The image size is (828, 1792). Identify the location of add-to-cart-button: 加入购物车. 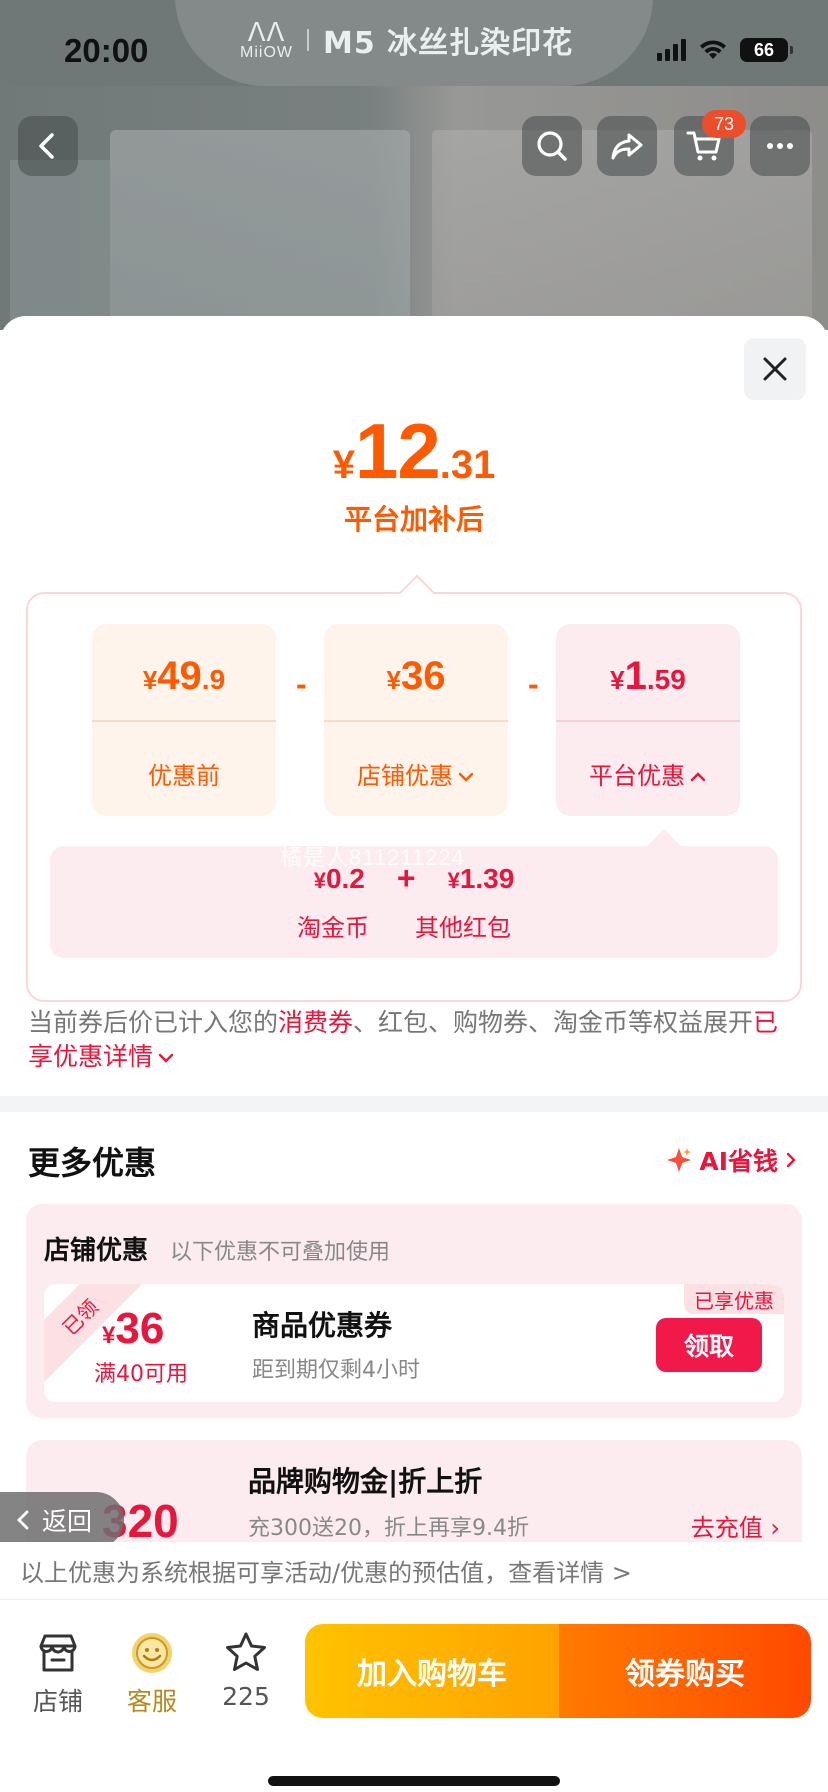
(432, 1671).